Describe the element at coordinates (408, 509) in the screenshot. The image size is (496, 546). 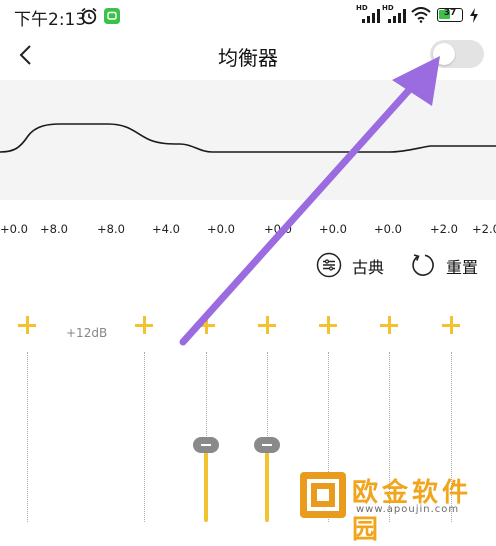
I see `watermark-url: www.apoujin.com` at that location.